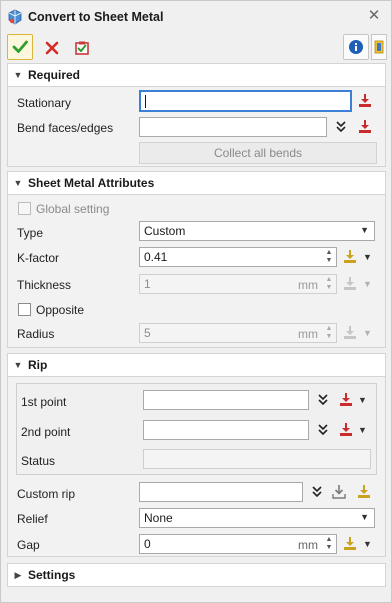 The image size is (392, 603). What do you see at coordinates (233, 127) in the screenshot?
I see `bend-faces-input` at bounding box center [233, 127].